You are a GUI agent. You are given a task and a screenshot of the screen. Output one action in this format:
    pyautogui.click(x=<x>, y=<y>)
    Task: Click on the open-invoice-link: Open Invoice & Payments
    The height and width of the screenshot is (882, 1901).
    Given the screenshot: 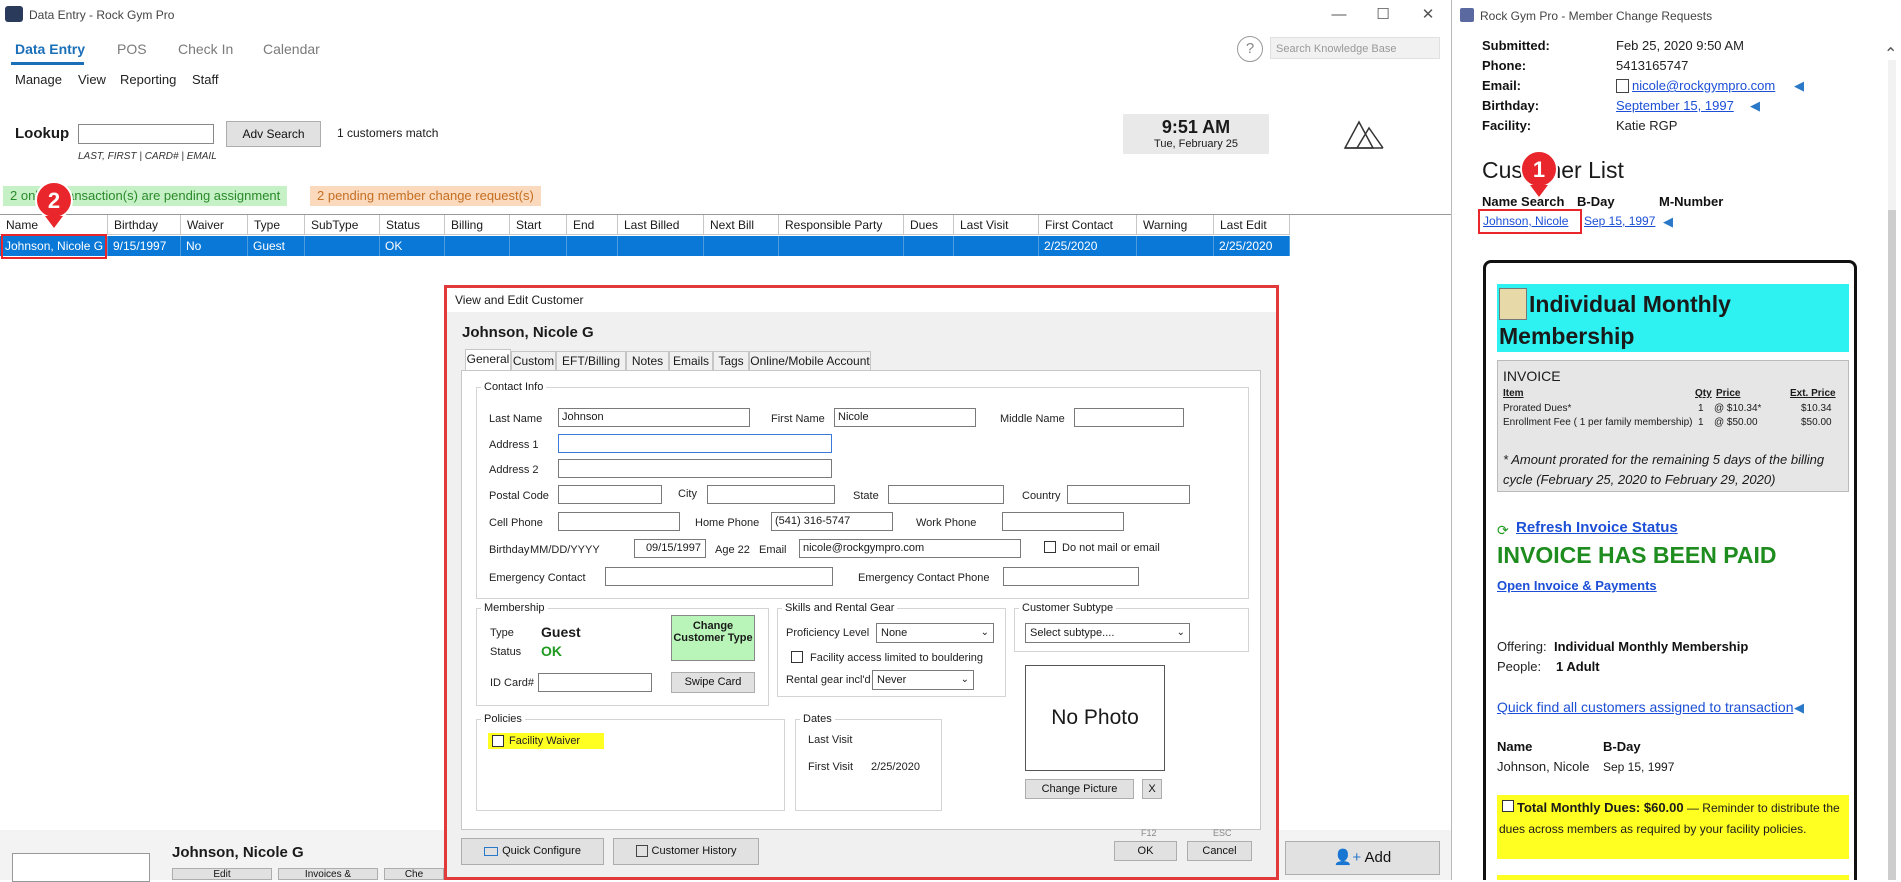 What is the action you would take?
    pyautogui.click(x=1577, y=585)
    